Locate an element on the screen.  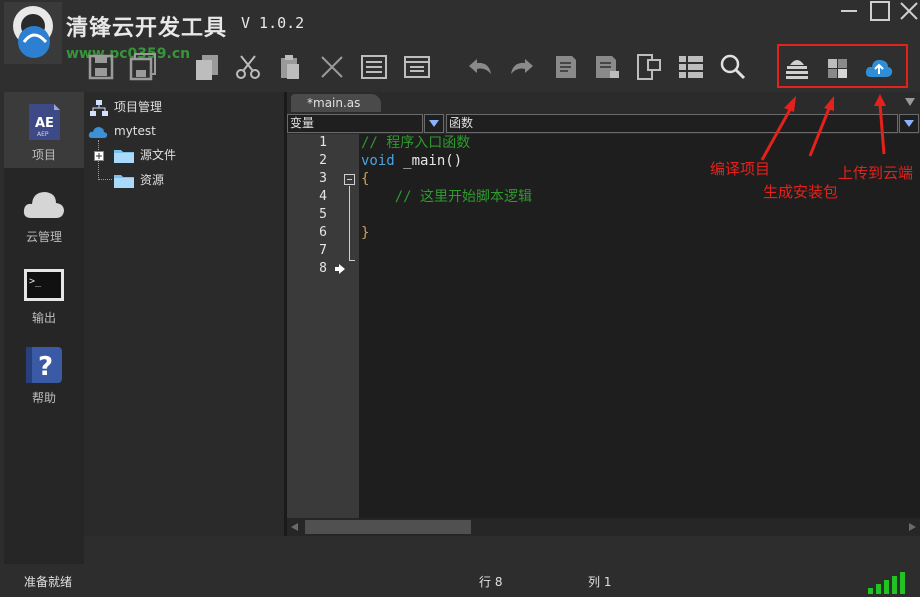
grid-list-button is located at coordinates (691, 67).